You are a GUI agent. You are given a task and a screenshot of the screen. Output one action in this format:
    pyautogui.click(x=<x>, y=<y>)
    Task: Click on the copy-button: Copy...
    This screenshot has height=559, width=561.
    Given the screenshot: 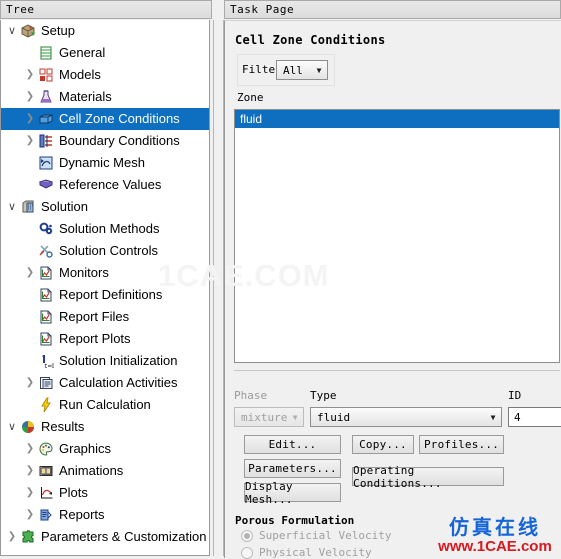 What is the action you would take?
    pyautogui.click(x=383, y=444)
    